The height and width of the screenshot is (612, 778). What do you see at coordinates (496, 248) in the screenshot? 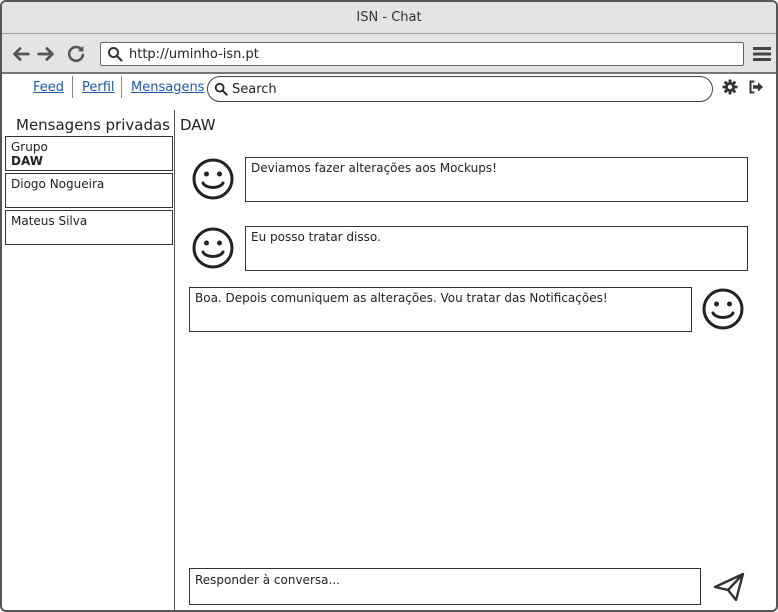
I see `message-bubble: Eu posso tratar disso.` at bounding box center [496, 248].